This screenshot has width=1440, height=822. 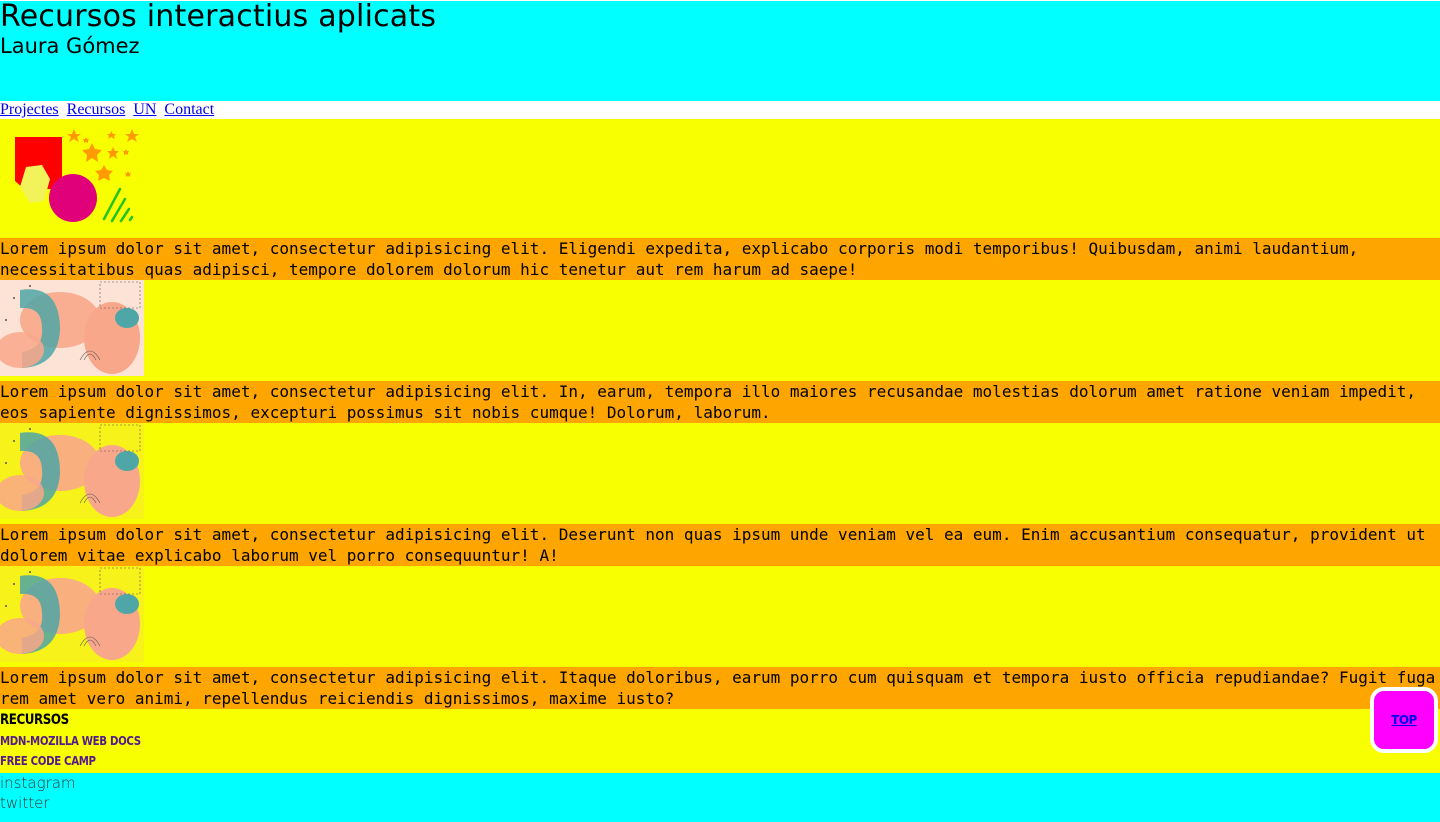 What do you see at coordinates (720, 803) in the screenshot?
I see `social-twitter: twitter` at bounding box center [720, 803].